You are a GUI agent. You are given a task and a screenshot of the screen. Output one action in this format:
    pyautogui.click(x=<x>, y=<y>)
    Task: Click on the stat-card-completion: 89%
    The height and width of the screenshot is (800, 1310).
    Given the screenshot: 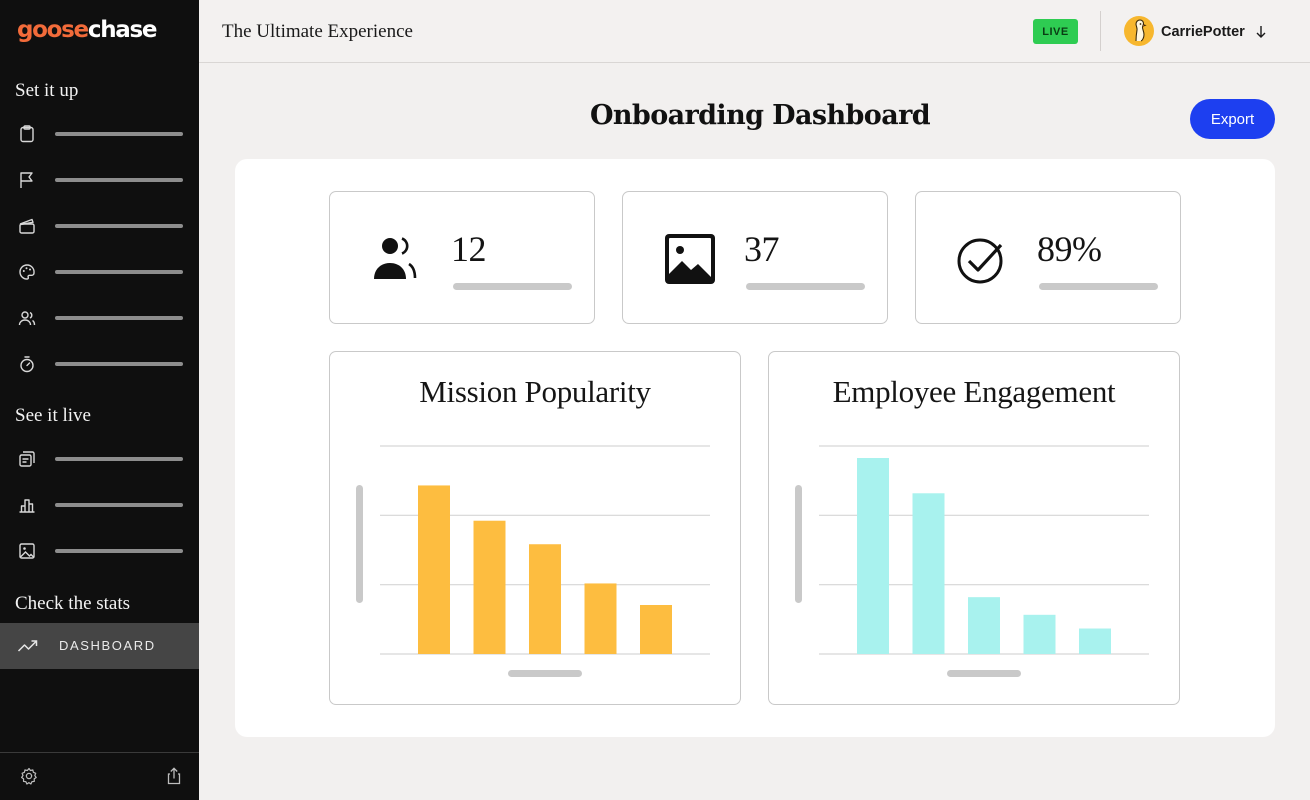 What is the action you would take?
    pyautogui.click(x=1048, y=257)
    